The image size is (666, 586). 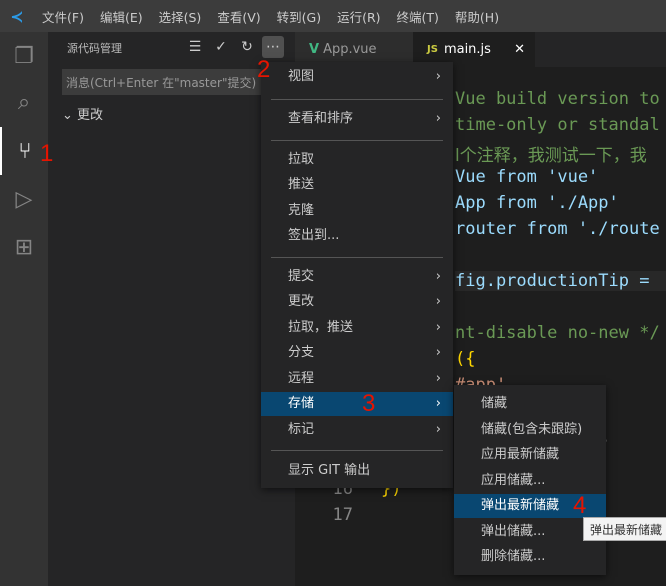 What do you see at coordinates (357, 404) in the screenshot?
I see `menu-item-stash: 存储 ›` at bounding box center [357, 404].